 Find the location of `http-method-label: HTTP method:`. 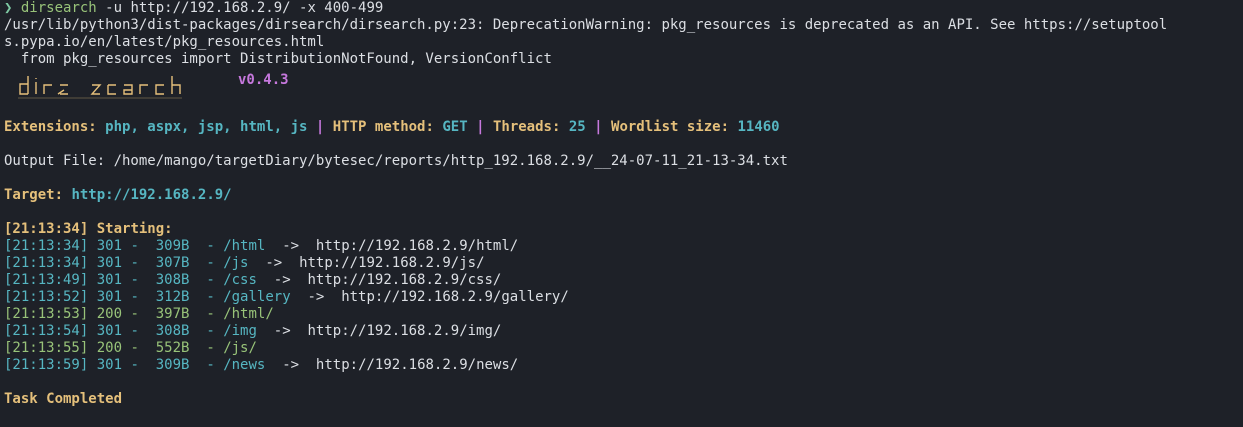

http-method-label: HTTP method: is located at coordinates (383, 127).